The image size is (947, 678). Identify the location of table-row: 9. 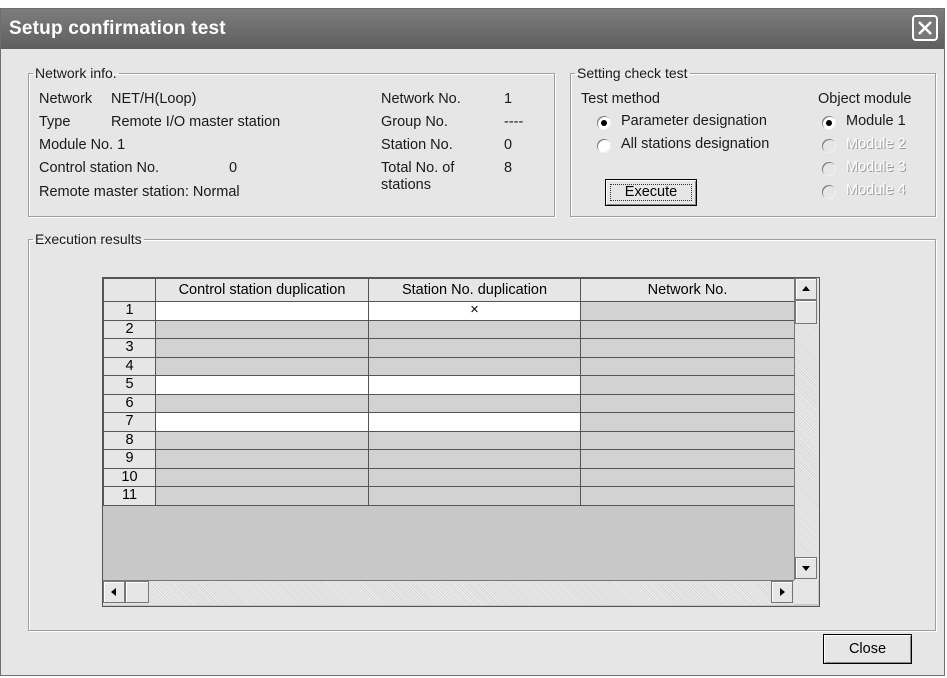
(449, 459).